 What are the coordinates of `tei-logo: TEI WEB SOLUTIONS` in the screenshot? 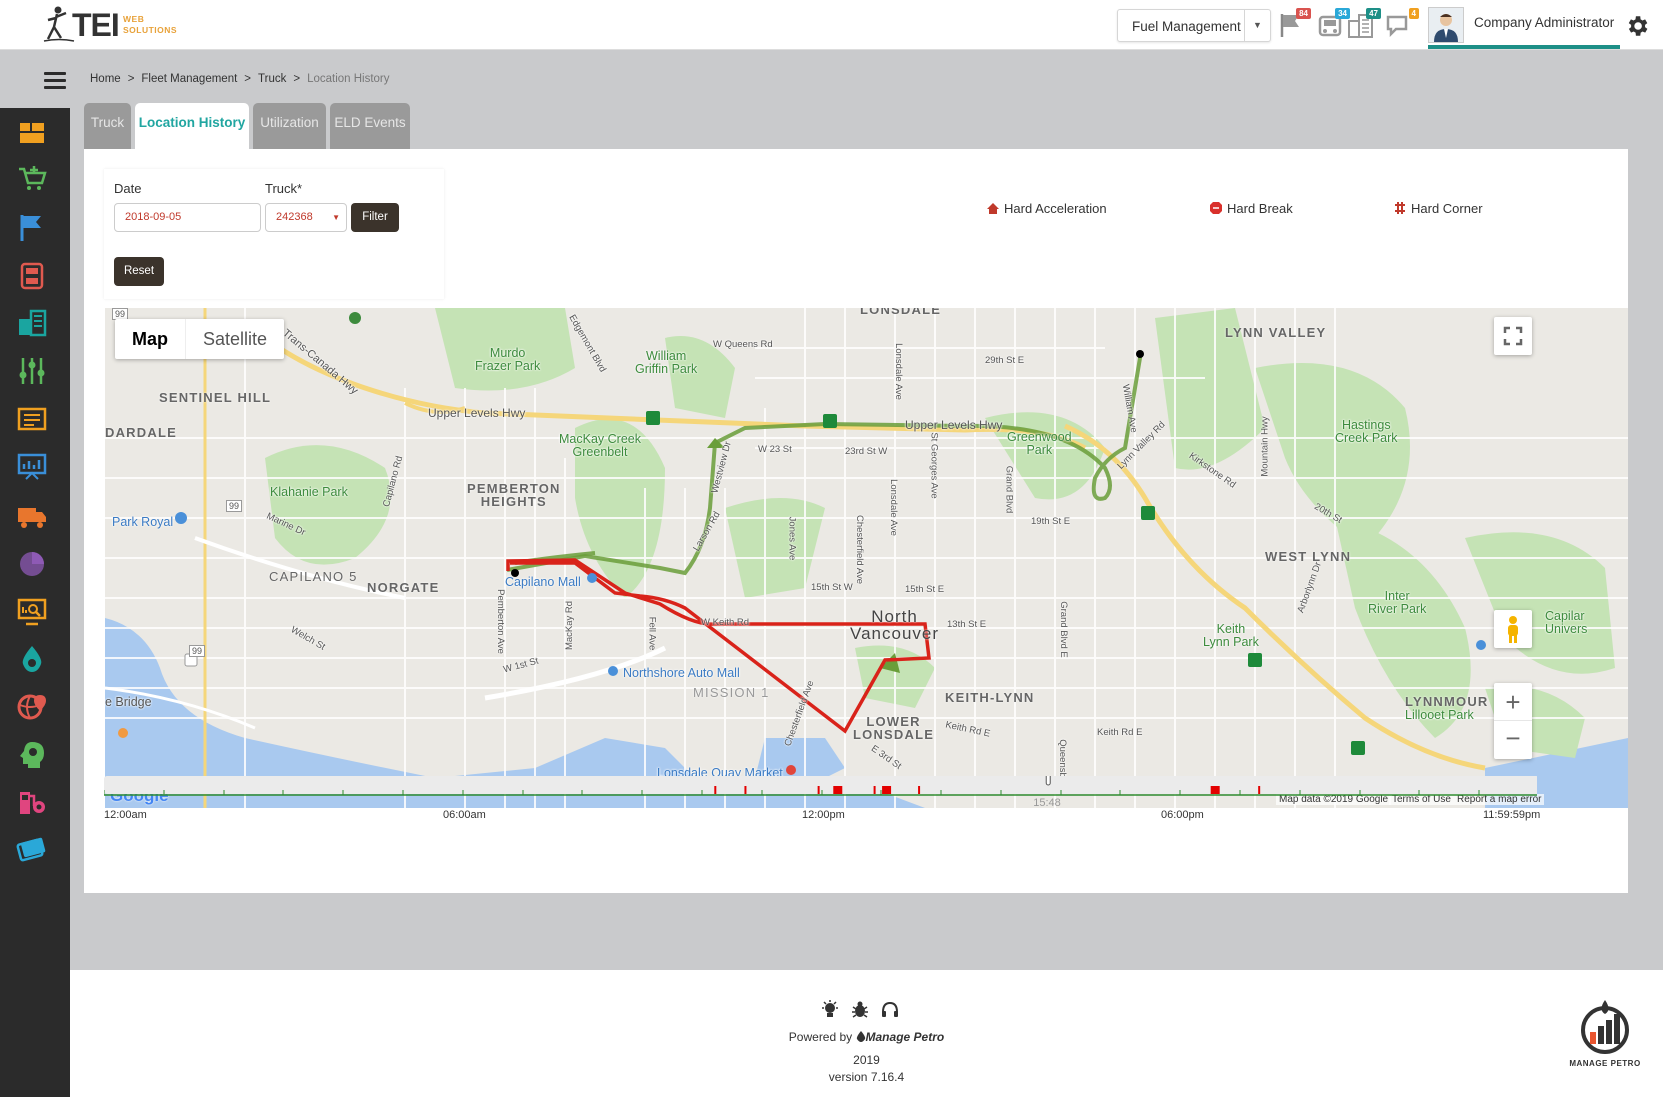 It's located at (117, 25).